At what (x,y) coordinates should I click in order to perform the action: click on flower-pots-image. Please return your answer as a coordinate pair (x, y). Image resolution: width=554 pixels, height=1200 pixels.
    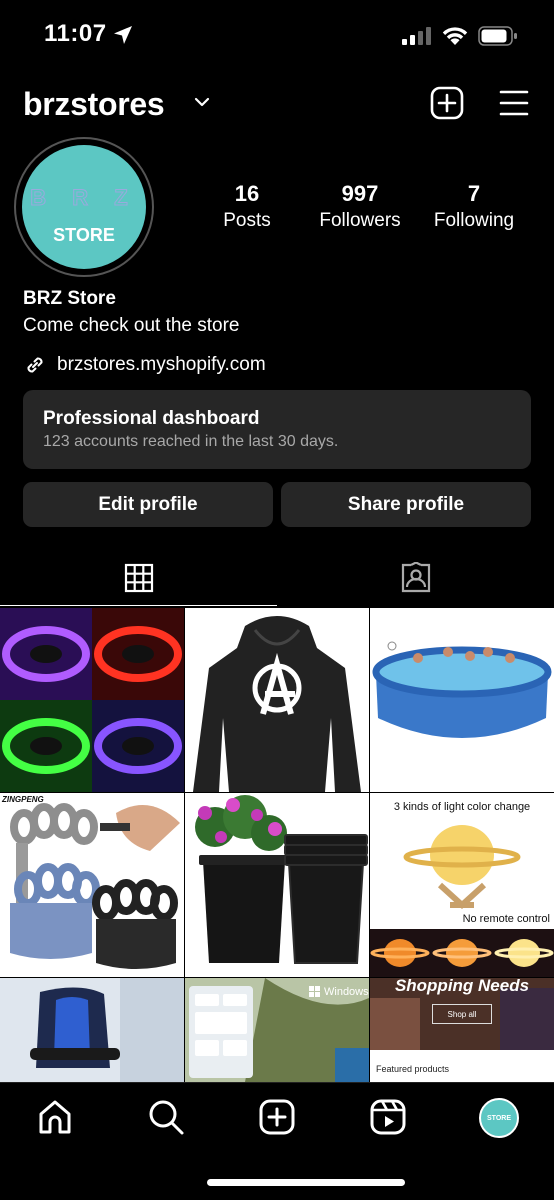
    Looking at the image, I should click on (277, 885).